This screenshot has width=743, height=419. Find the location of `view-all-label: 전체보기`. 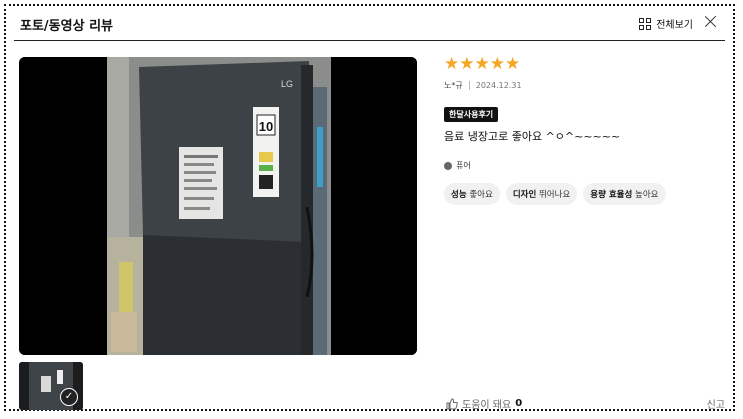

view-all-label: 전체보기 is located at coordinates (674, 25).